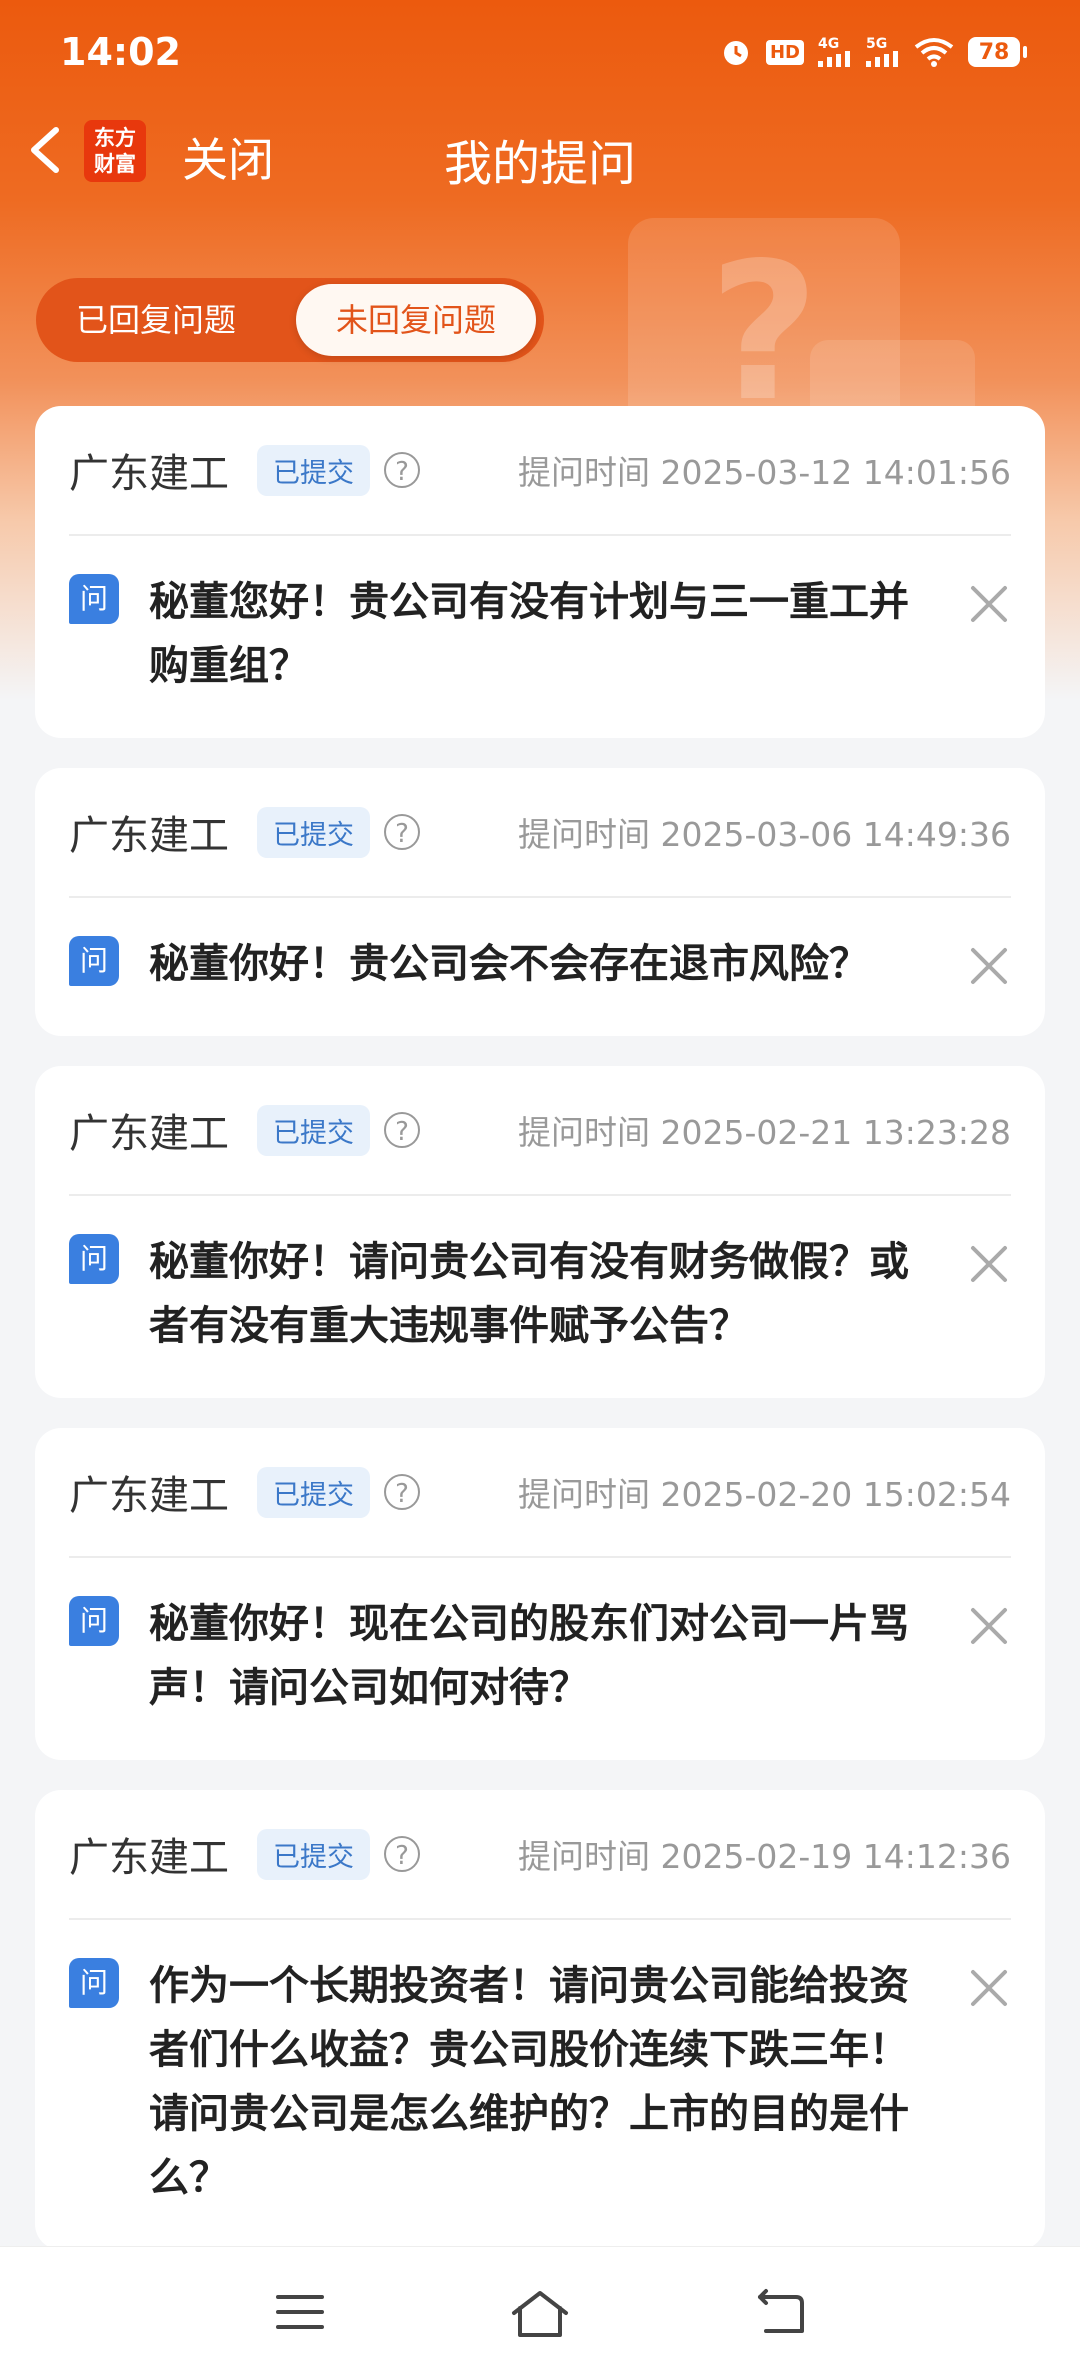  I want to click on status-time: 14:02, so click(120, 52).